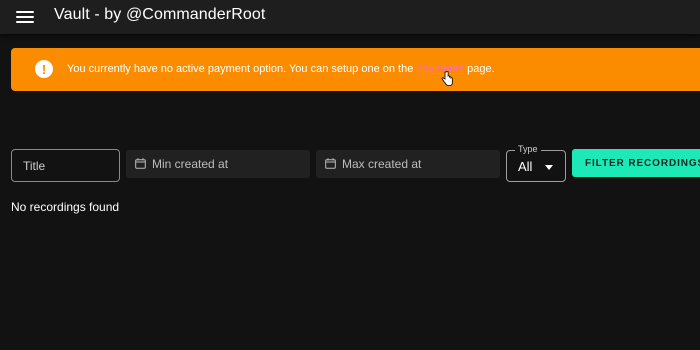 Image resolution: width=700 pixels, height=350 pixels. Describe the element at coordinates (65, 207) in the screenshot. I see `empty-results-message: No recordings found` at that location.